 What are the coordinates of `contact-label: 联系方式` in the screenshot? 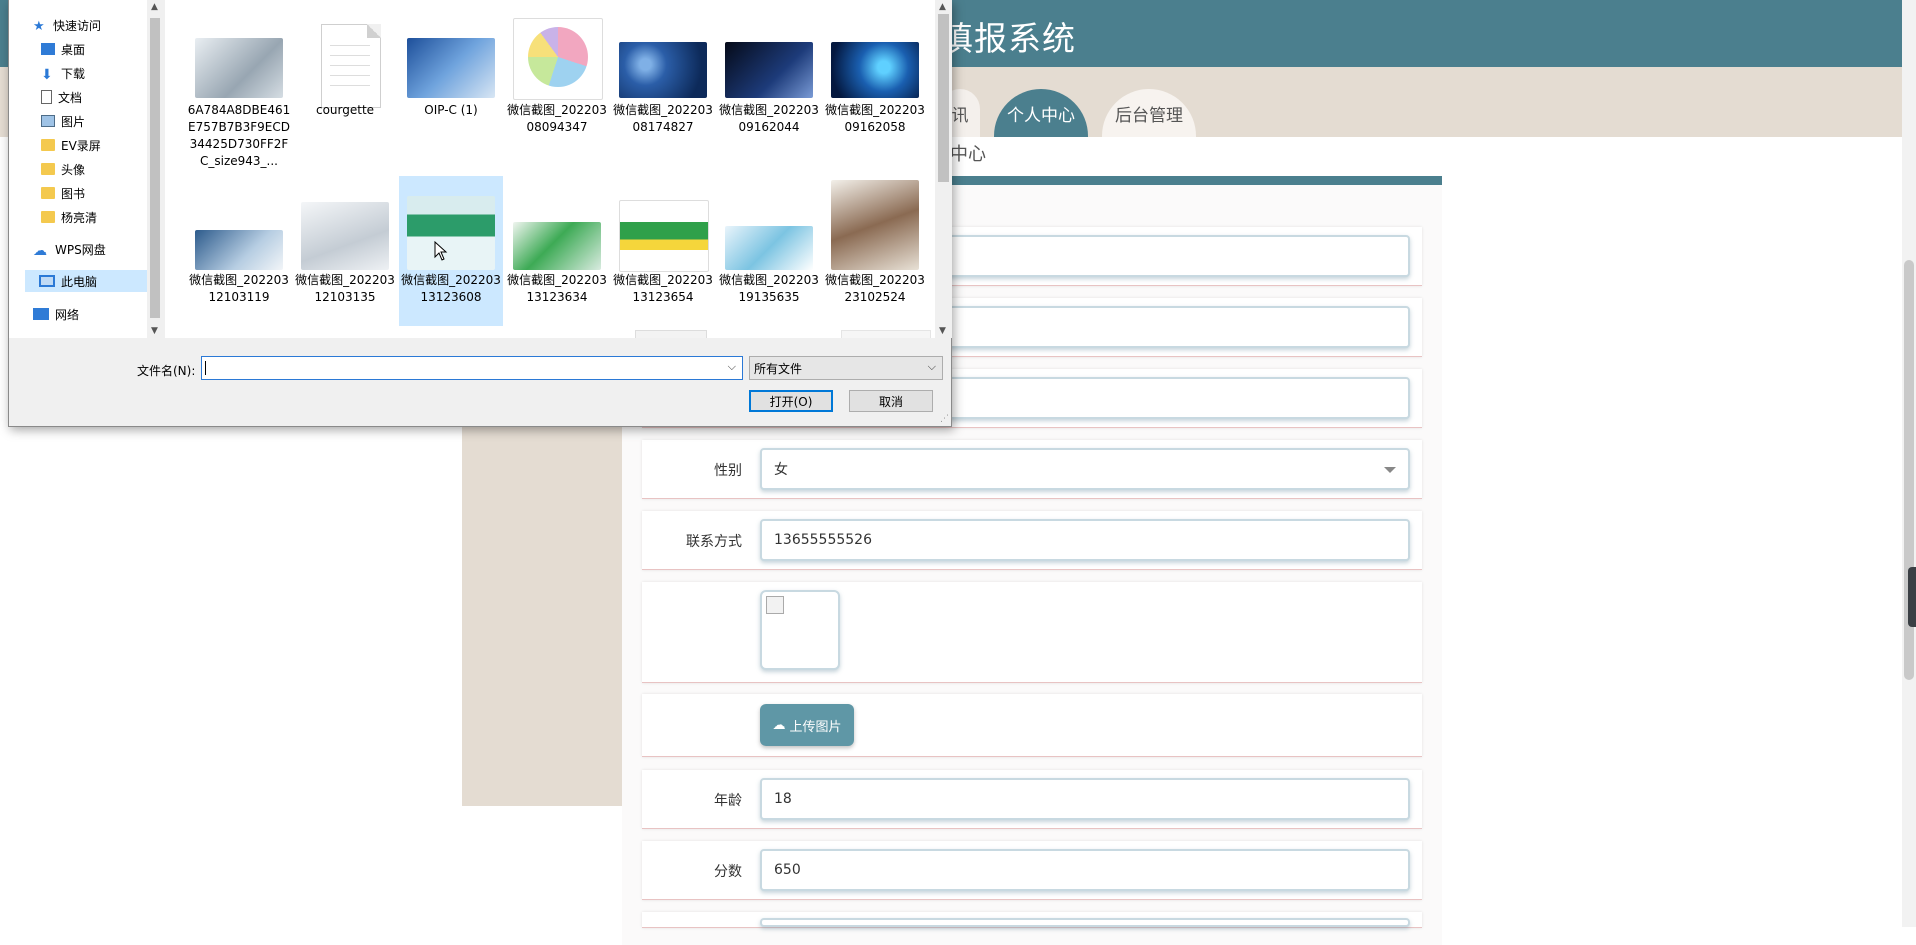 It's located at (714, 542).